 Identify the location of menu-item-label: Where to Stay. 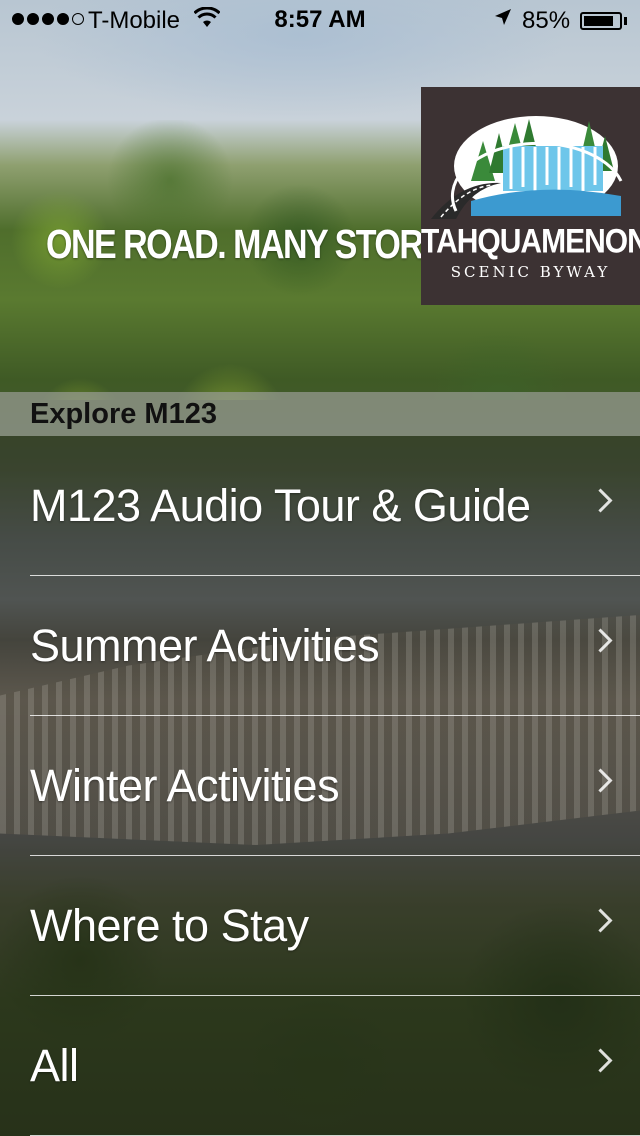
(169, 925).